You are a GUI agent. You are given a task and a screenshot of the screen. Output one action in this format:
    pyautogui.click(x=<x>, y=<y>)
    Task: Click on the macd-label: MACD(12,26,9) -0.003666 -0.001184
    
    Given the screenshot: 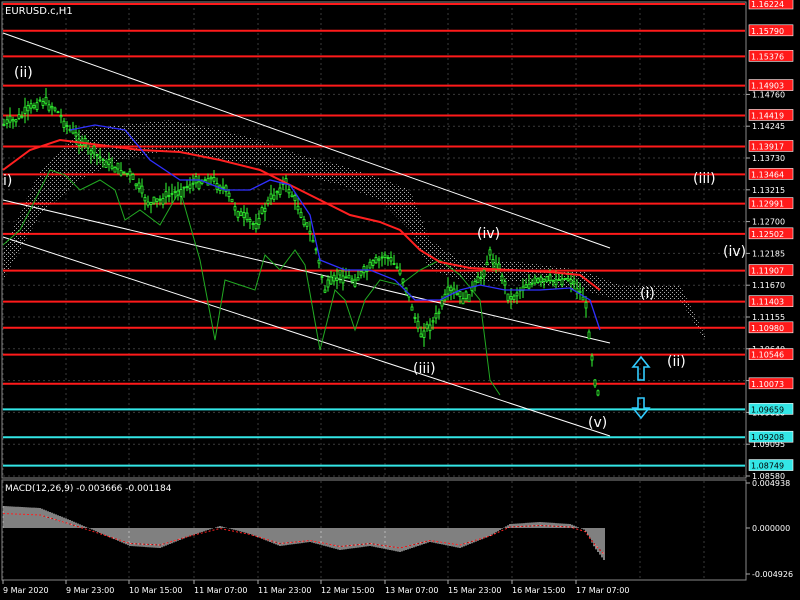 What is the action you would take?
    pyautogui.click(x=88, y=489)
    